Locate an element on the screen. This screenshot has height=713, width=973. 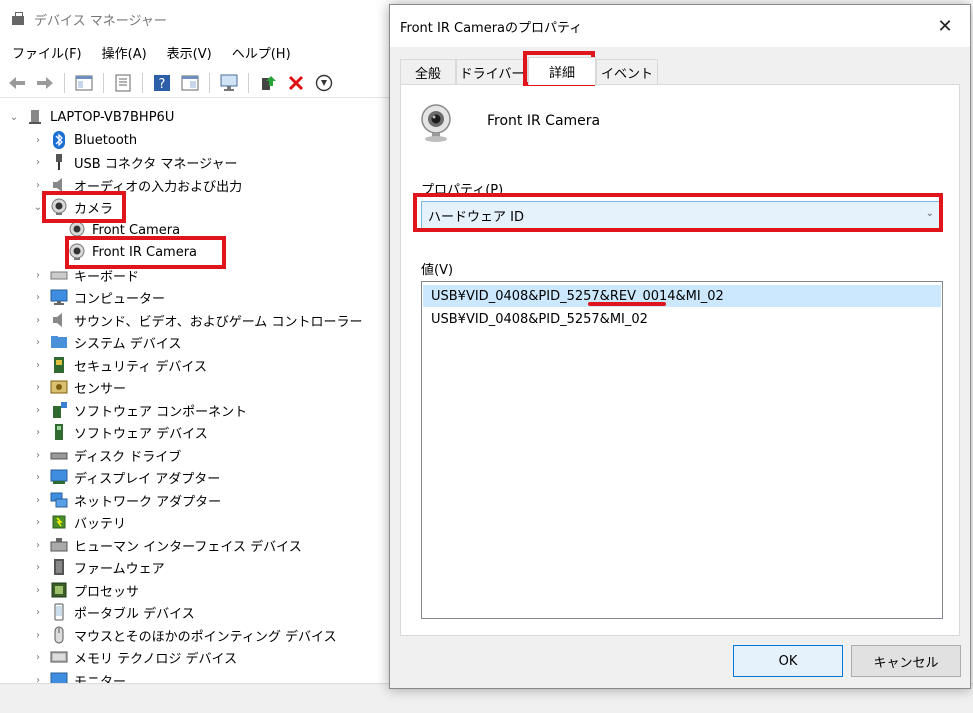
menu-file: ファイル(F) is located at coordinates (47, 52).